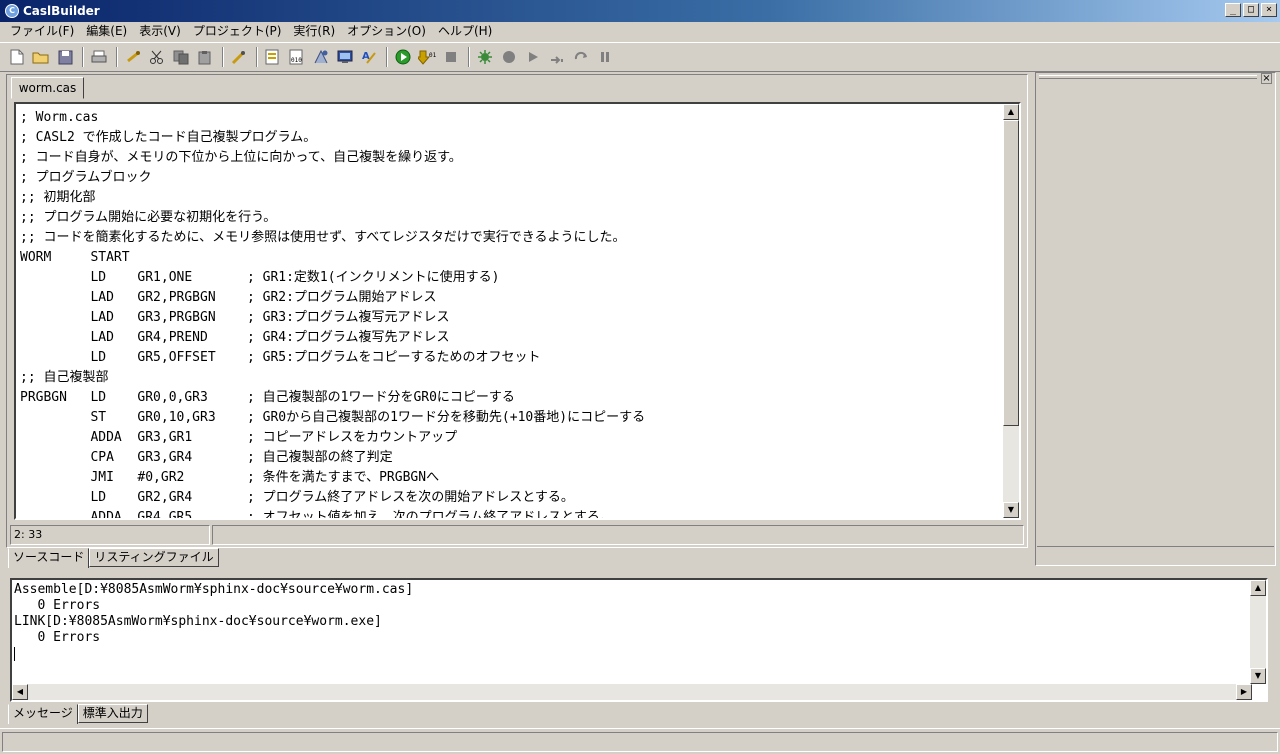  What do you see at coordinates (206, 457) in the screenshot?
I see `code-line: CPA GR3,GR4 ; 自己複製部の終了判定` at bounding box center [206, 457].